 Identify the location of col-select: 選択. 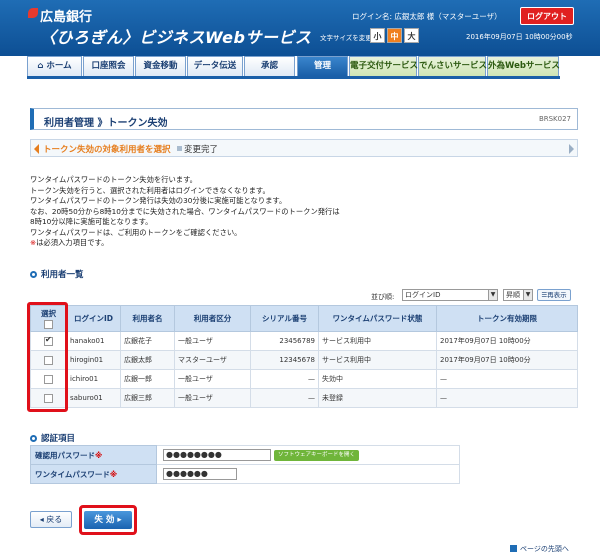
(48, 318).